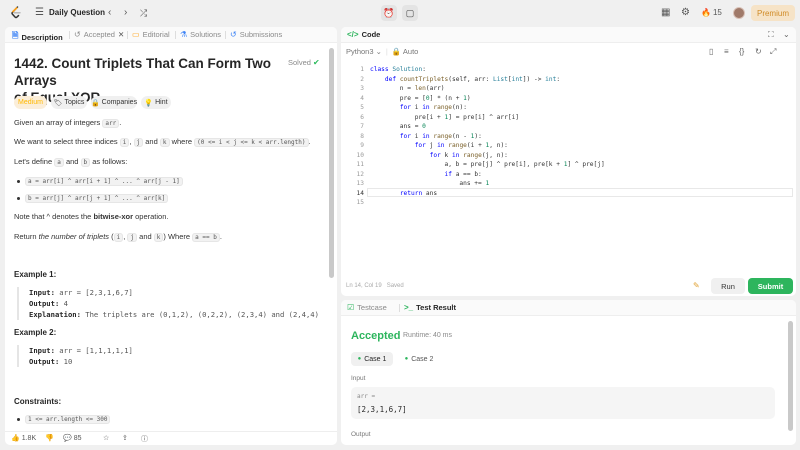 The height and width of the screenshot is (450, 800). Describe the element at coordinates (487, 127) in the screenshot. I see `code-line: ans = 0` at that location.